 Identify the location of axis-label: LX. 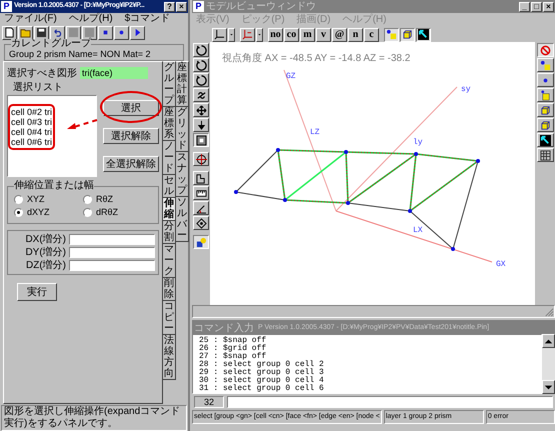
(418, 230).